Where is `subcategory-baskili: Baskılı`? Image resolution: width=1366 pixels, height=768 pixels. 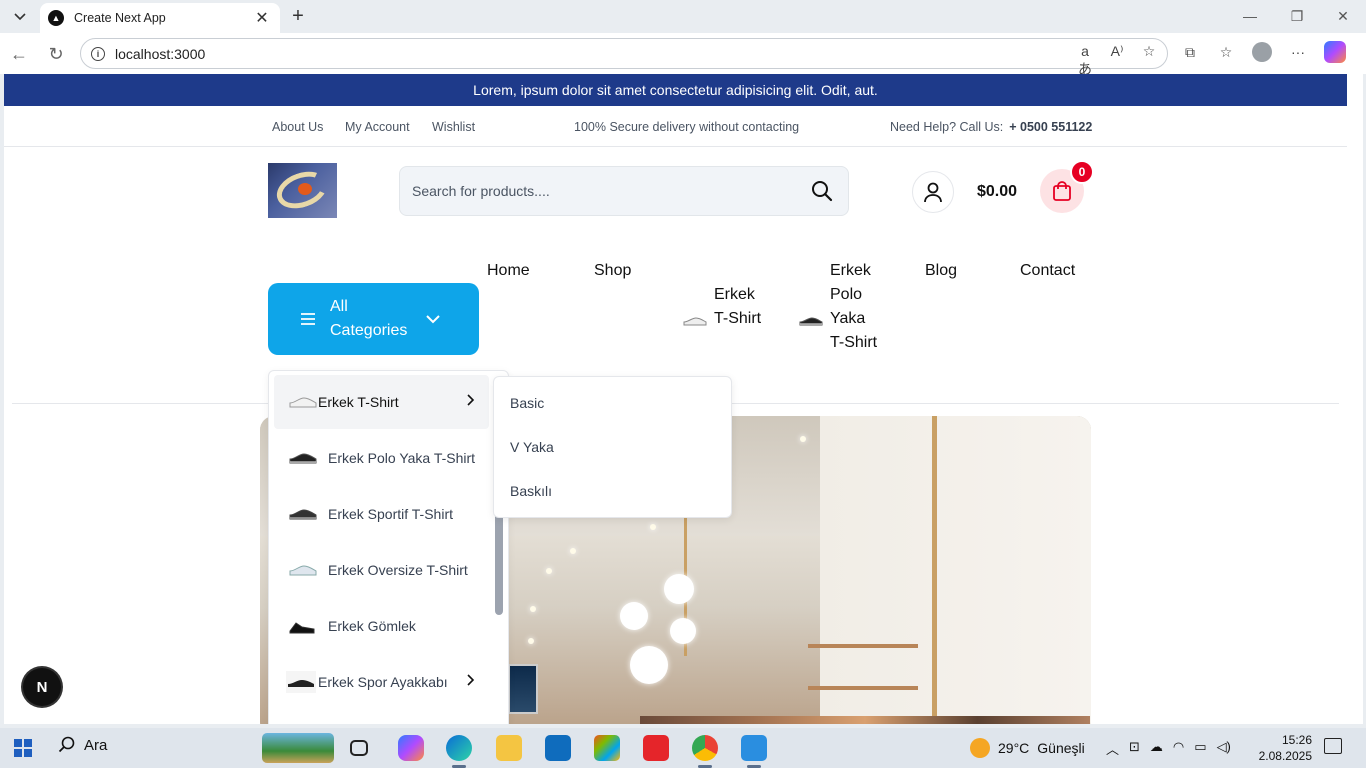
subcategory-baskili: Baskılı is located at coordinates (531, 491).